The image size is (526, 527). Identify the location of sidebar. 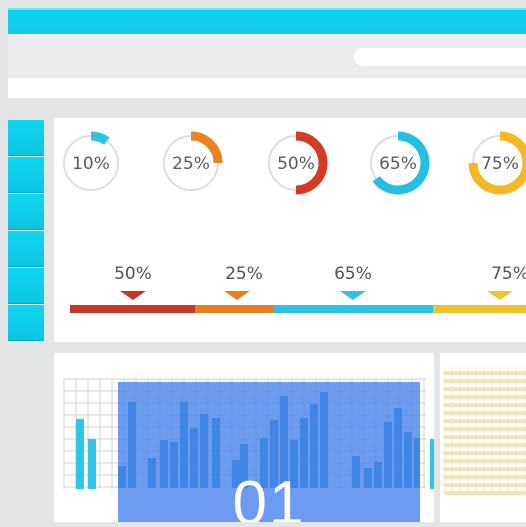
(26, 232).